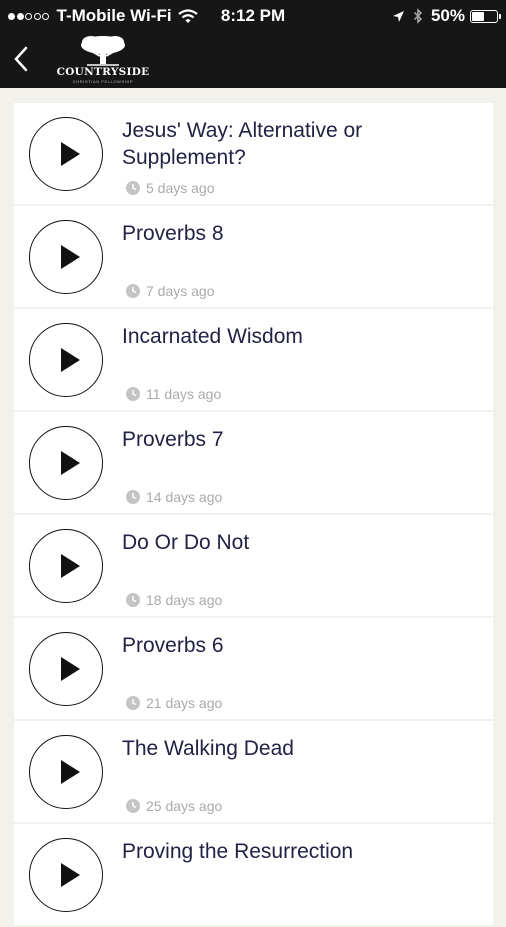  Describe the element at coordinates (253, 359) in the screenshot. I see `sermon-list-item: Incarnated Wisdom 11 days ago` at that location.